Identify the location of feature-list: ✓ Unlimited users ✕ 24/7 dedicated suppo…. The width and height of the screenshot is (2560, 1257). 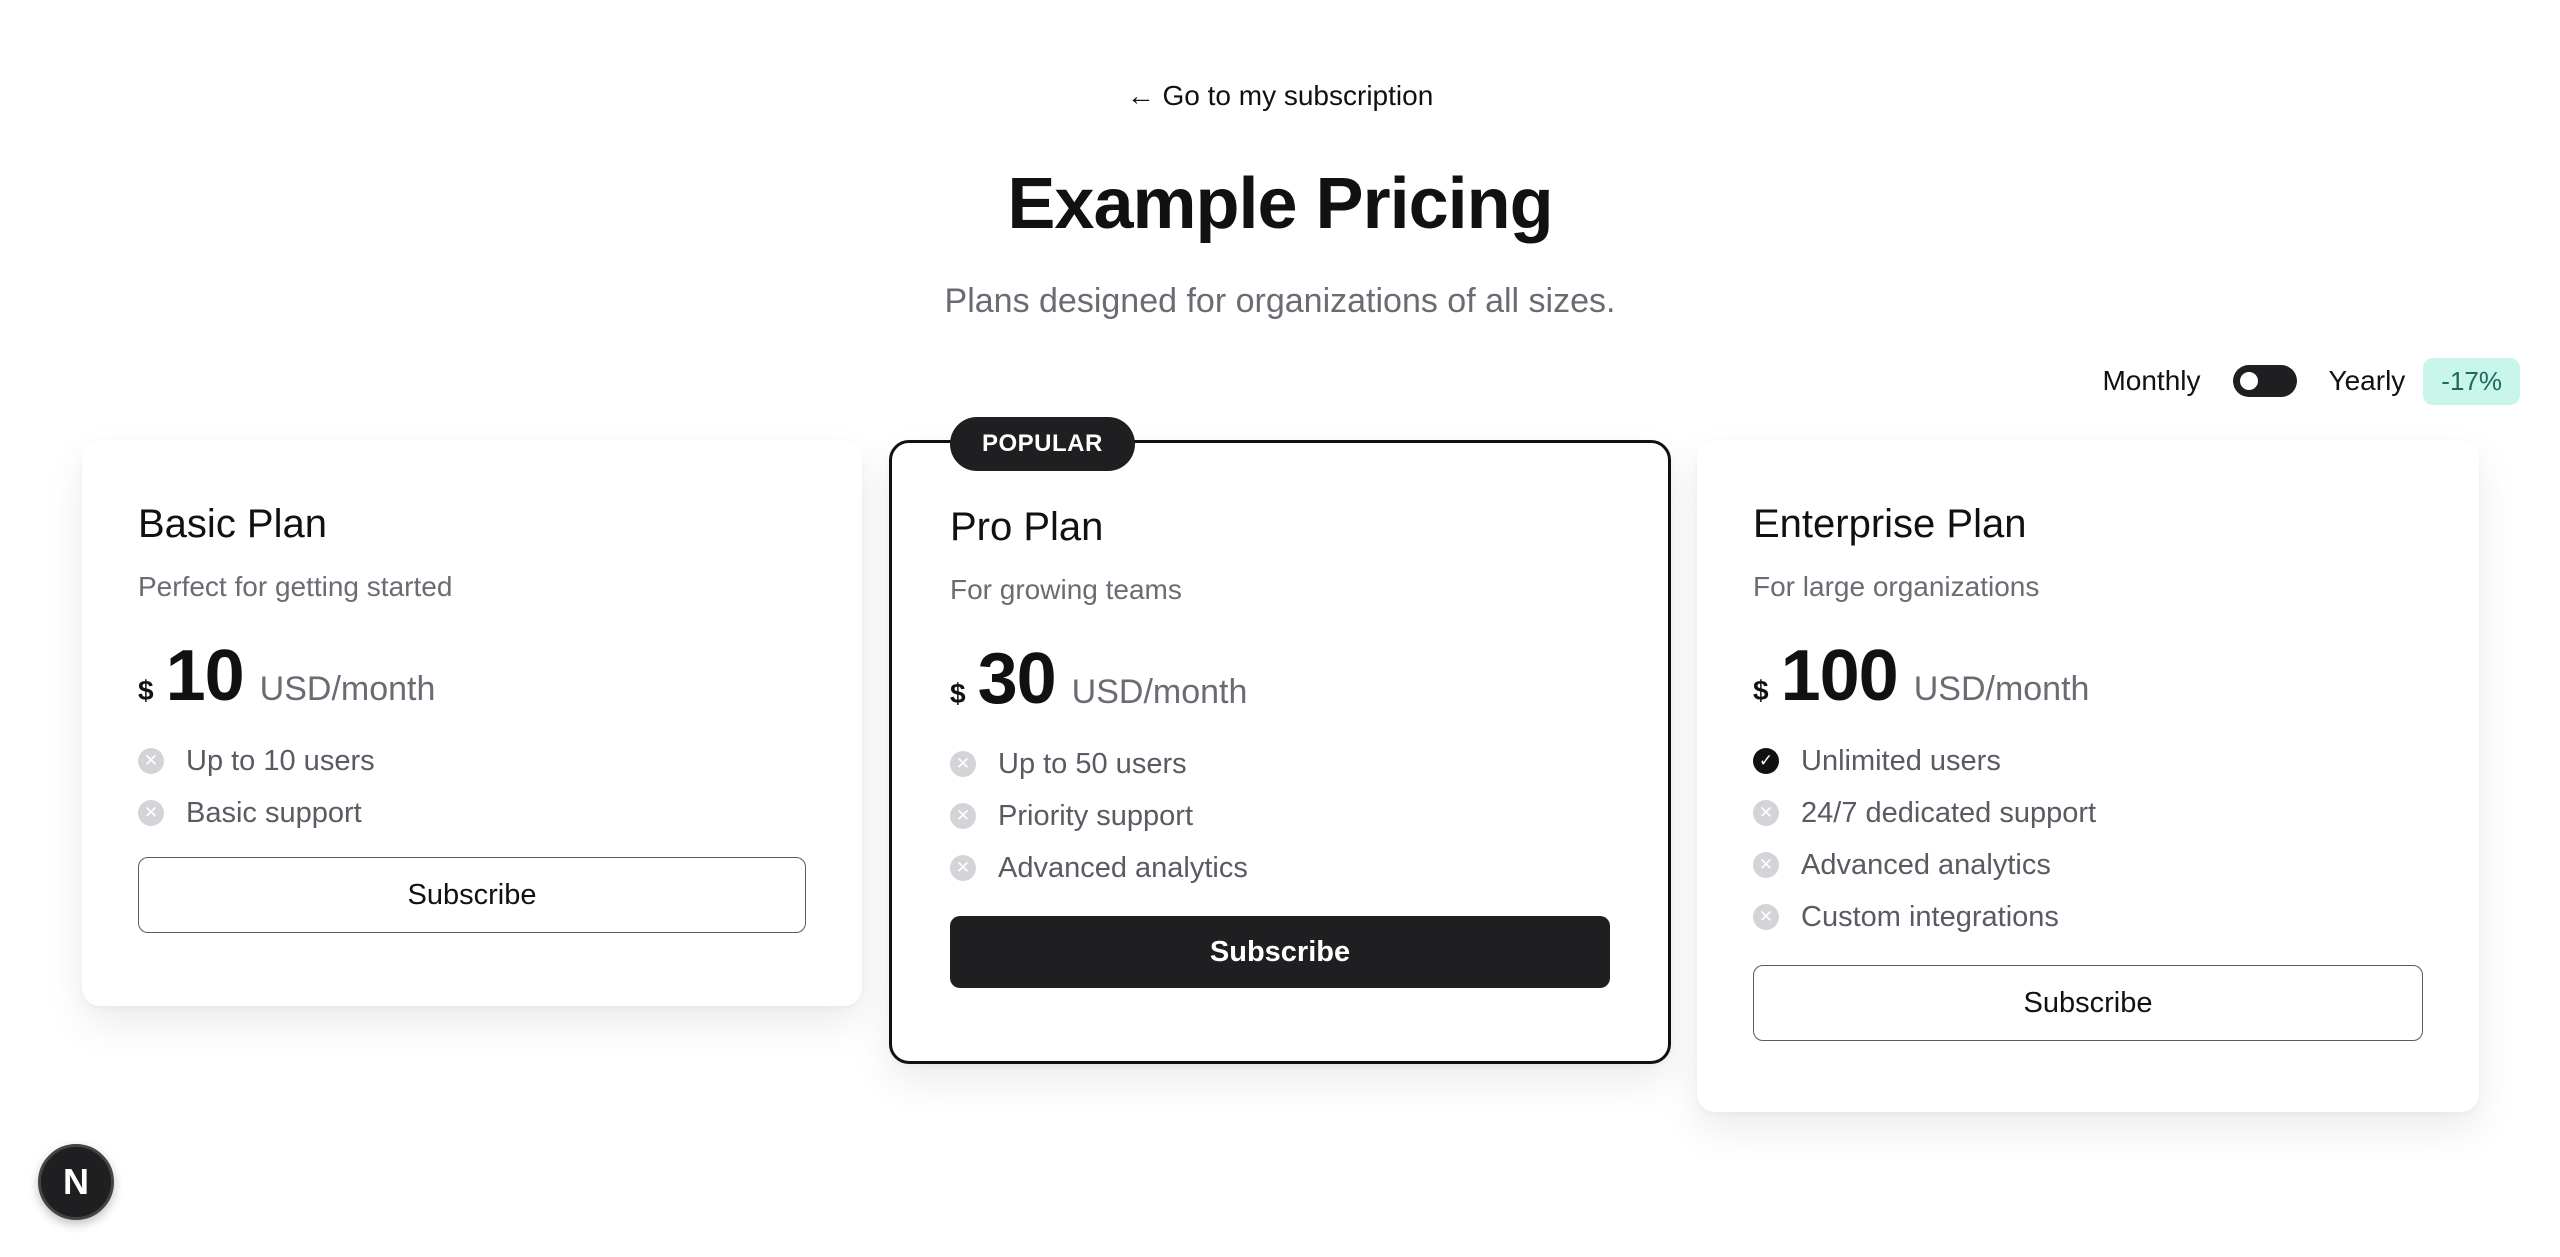
(2088, 839).